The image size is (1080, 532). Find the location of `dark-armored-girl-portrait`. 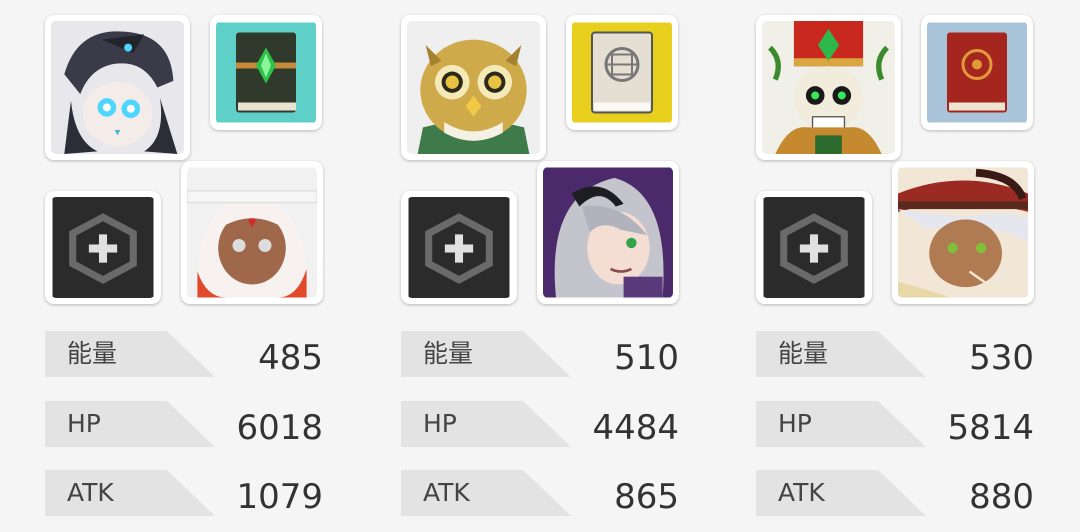

dark-armored-girl-portrait is located at coordinates (117, 87).